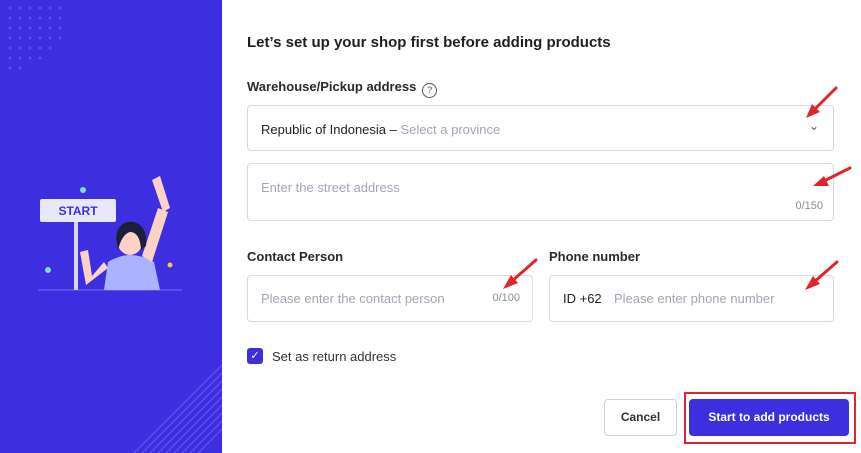  Describe the element at coordinates (430, 90) in the screenshot. I see `help-icon: ?` at that location.